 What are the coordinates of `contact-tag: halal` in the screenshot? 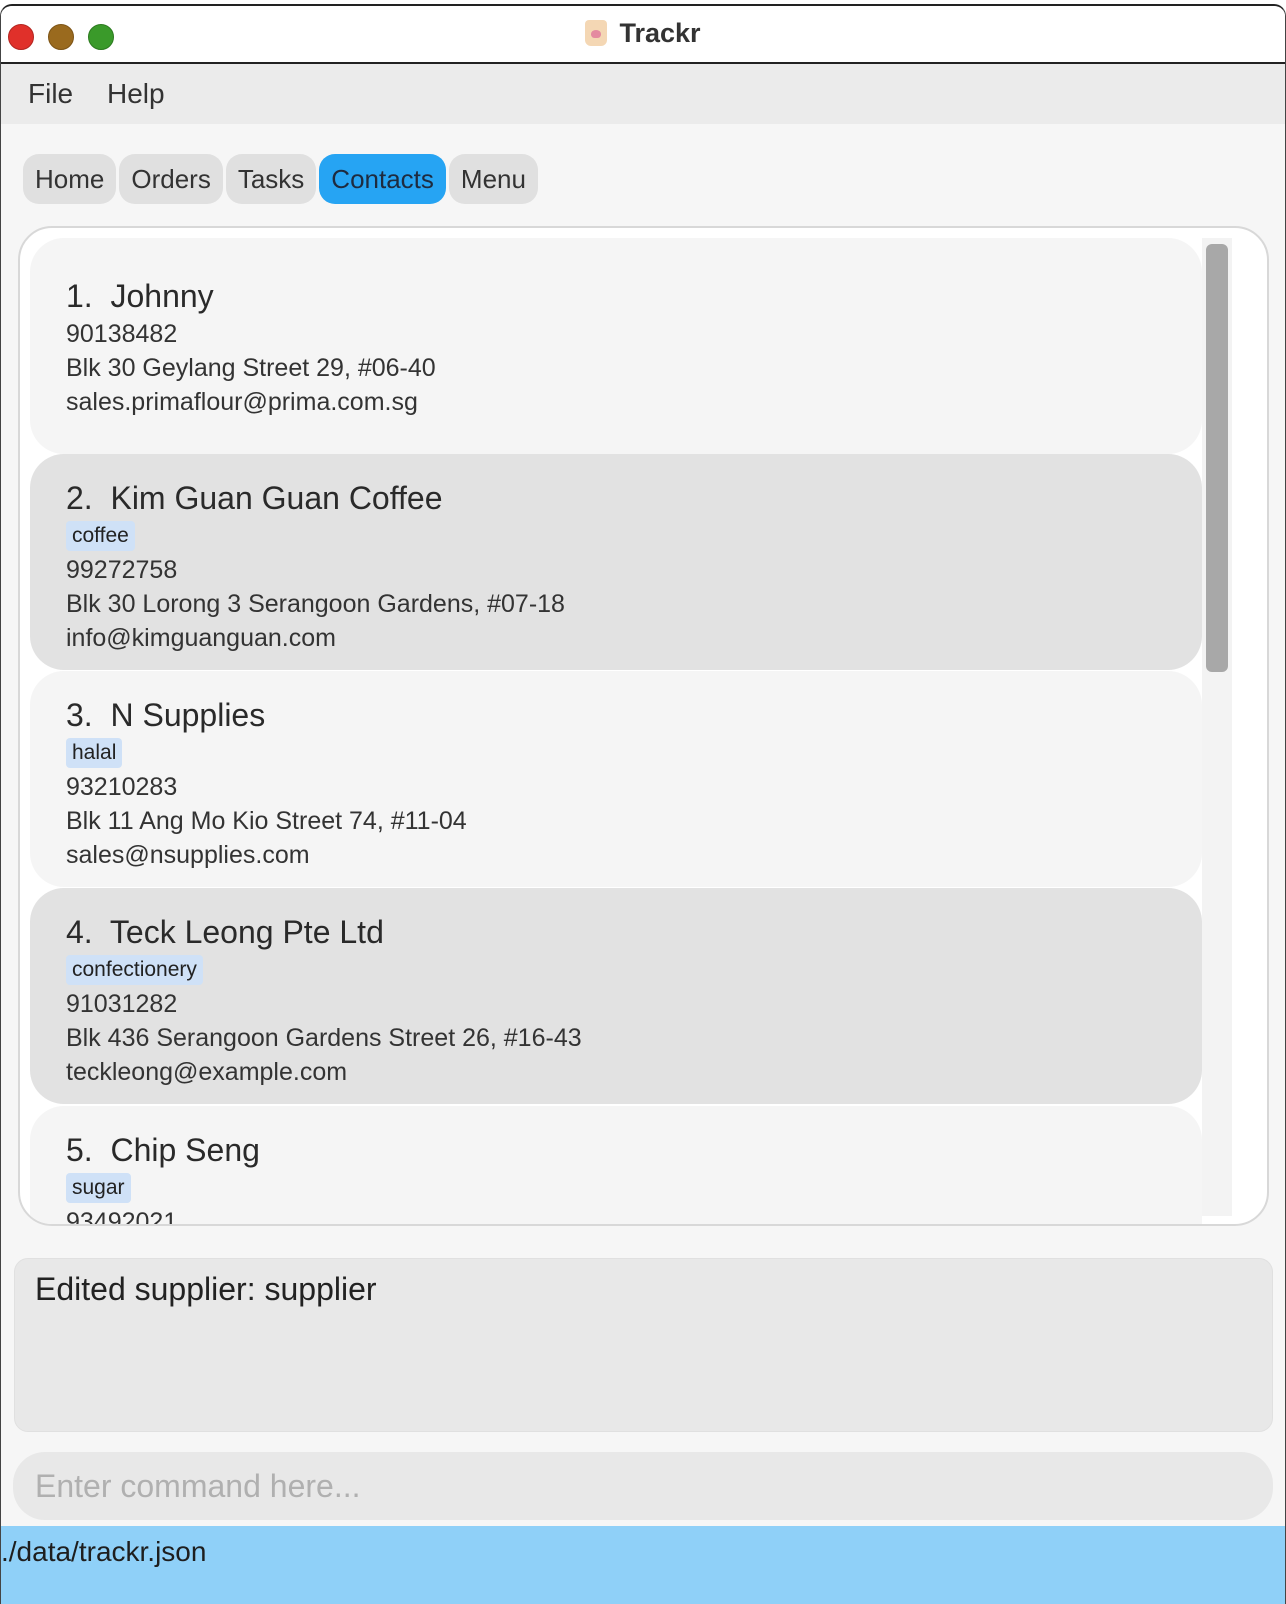 It's located at (94, 753).